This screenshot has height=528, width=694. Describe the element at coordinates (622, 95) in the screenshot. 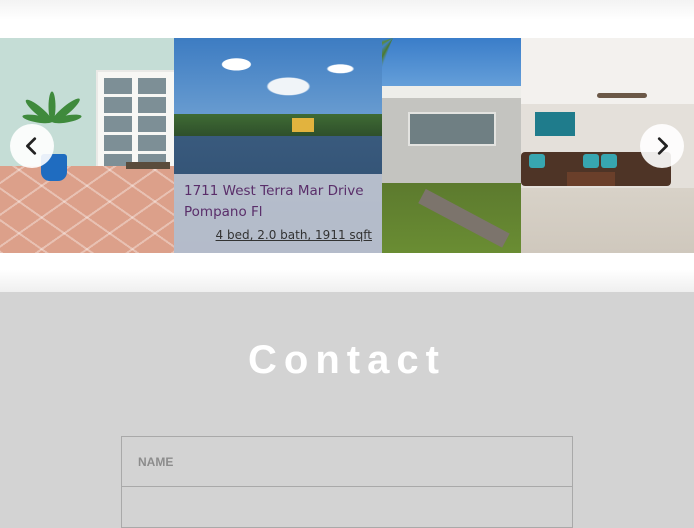

I see `ceiling-fan` at that location.